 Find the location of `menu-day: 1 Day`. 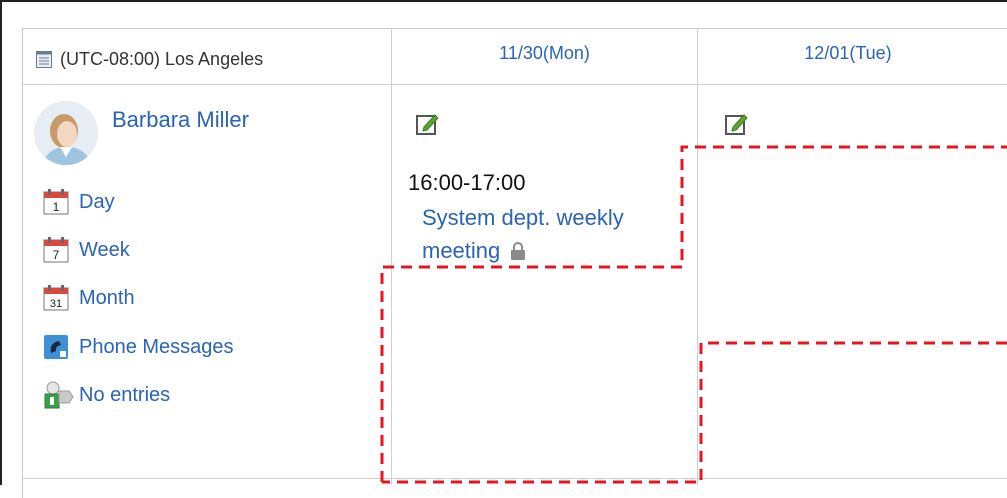

menu-day: 1 Day is located at coordinates (79, 202).